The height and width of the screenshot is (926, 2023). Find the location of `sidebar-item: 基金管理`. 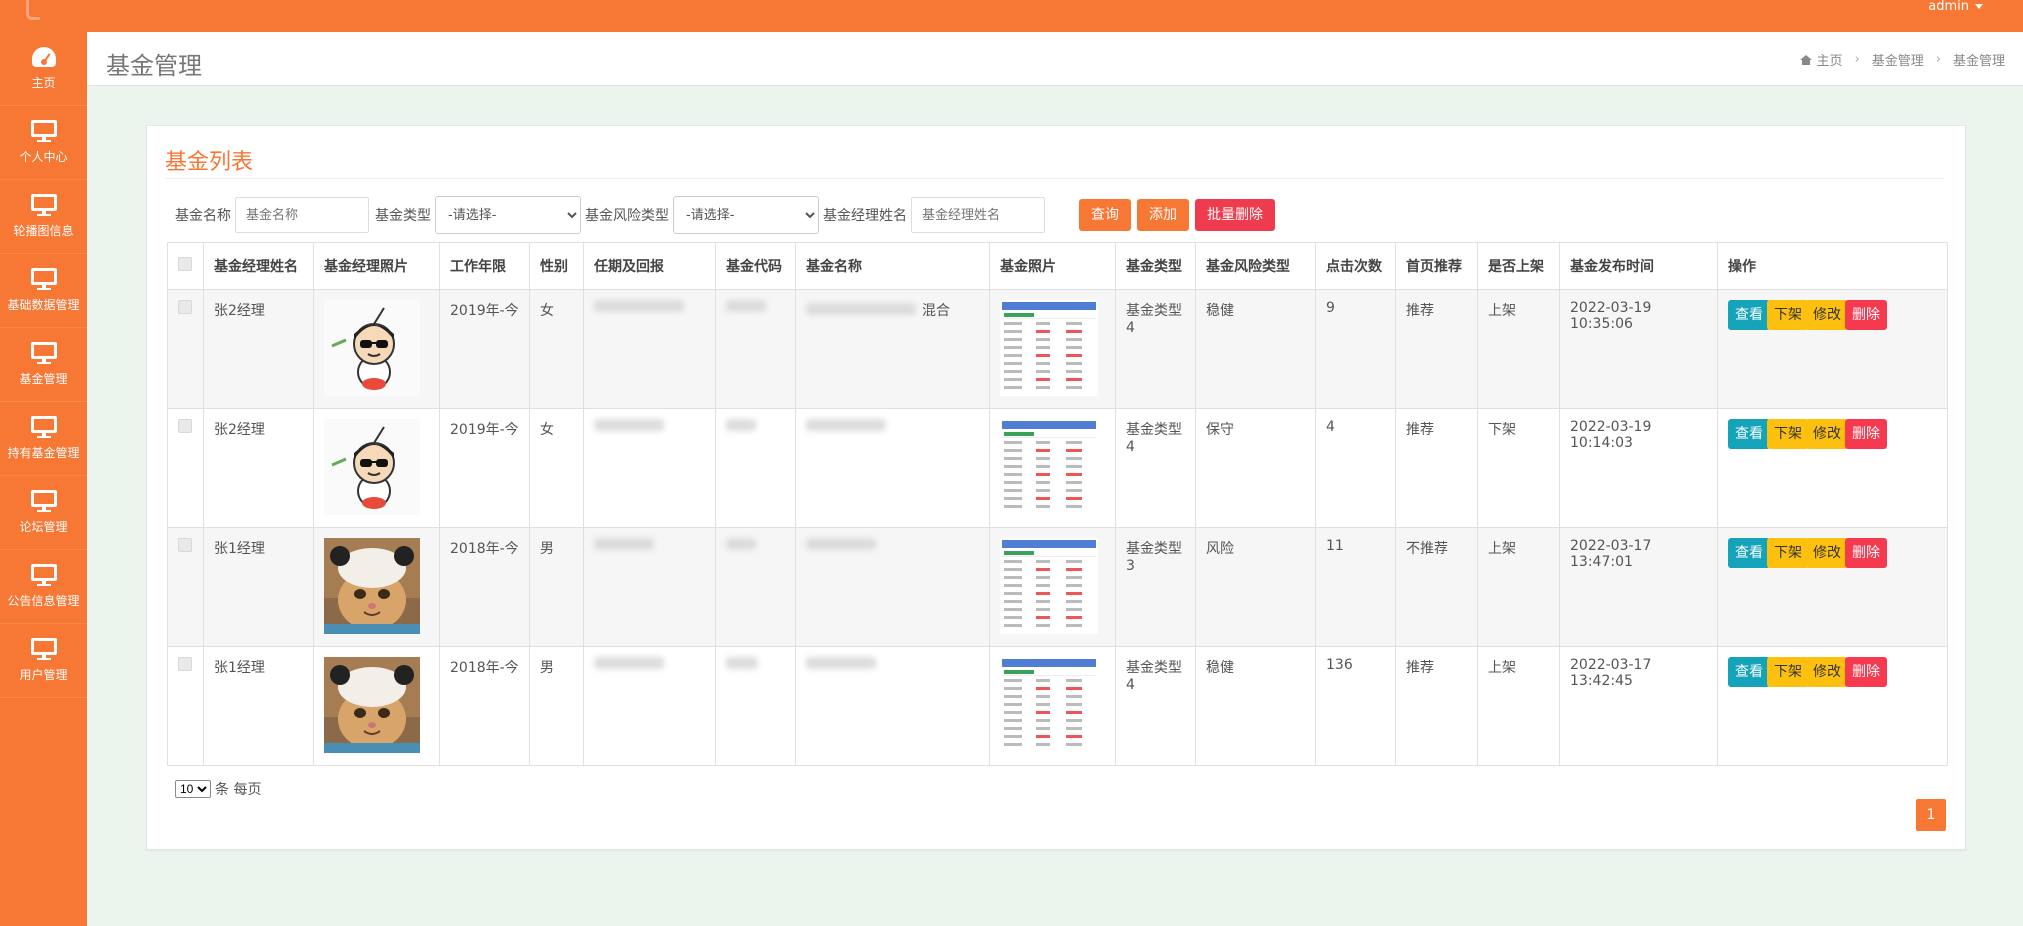

sidebar-item: 基金管理 is located at coordinates (43, 365).